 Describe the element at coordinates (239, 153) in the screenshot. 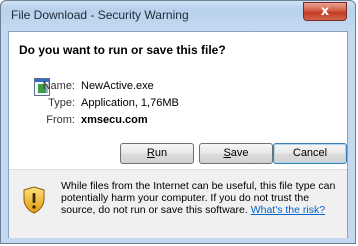

I see `save-label-rest: ave` at that location.